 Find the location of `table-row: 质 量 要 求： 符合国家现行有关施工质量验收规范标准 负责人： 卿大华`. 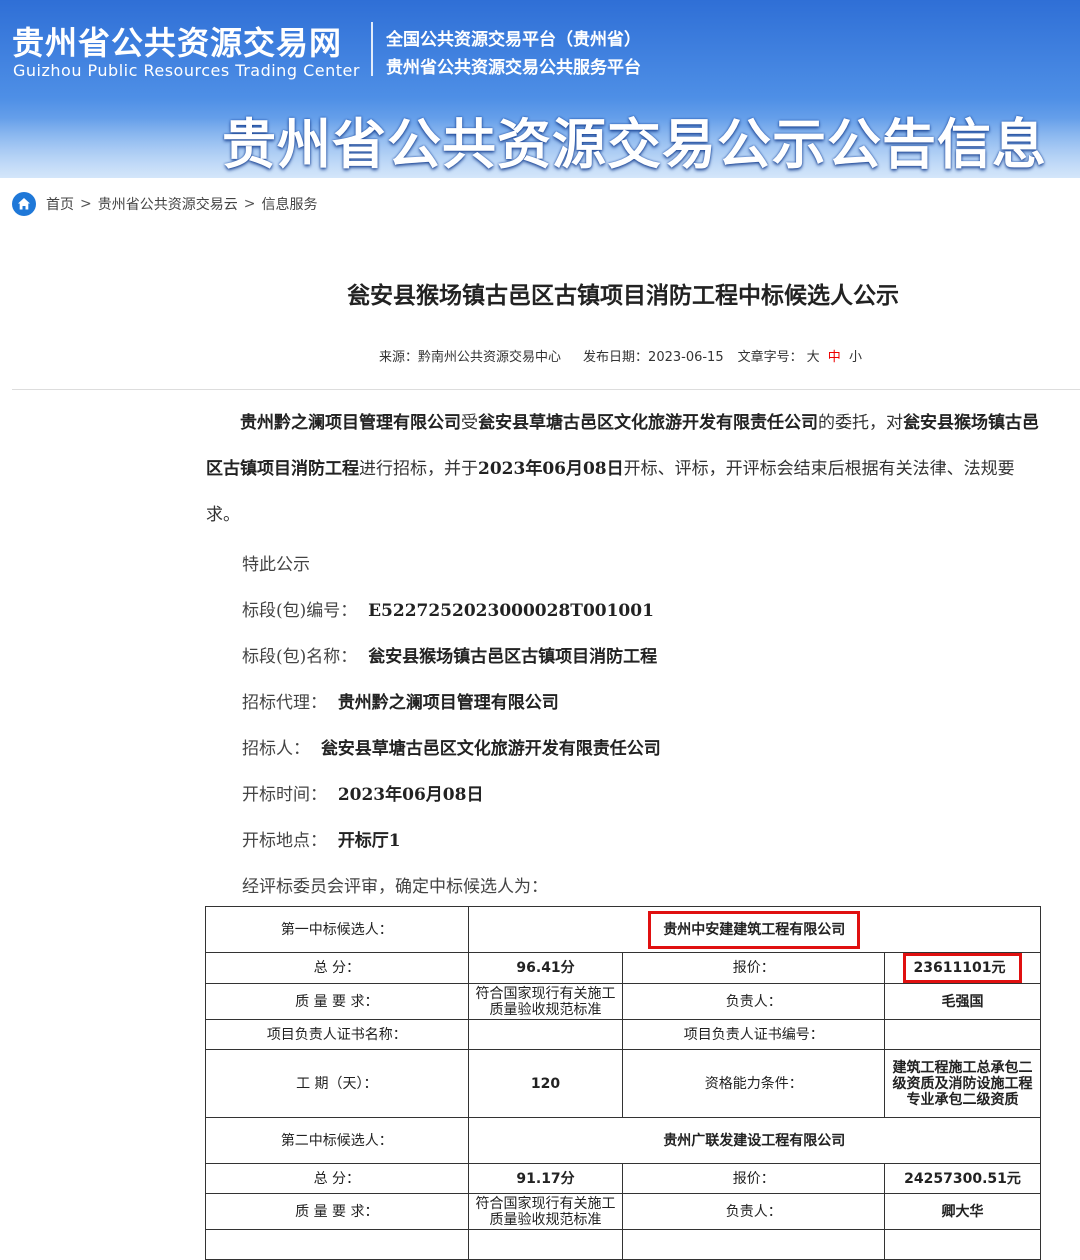

table-row: 质 量 要 求： 符合国家现行有关施工质量验收规范标准 负责人： 卿大华 is located at coordinates (623, 1211).